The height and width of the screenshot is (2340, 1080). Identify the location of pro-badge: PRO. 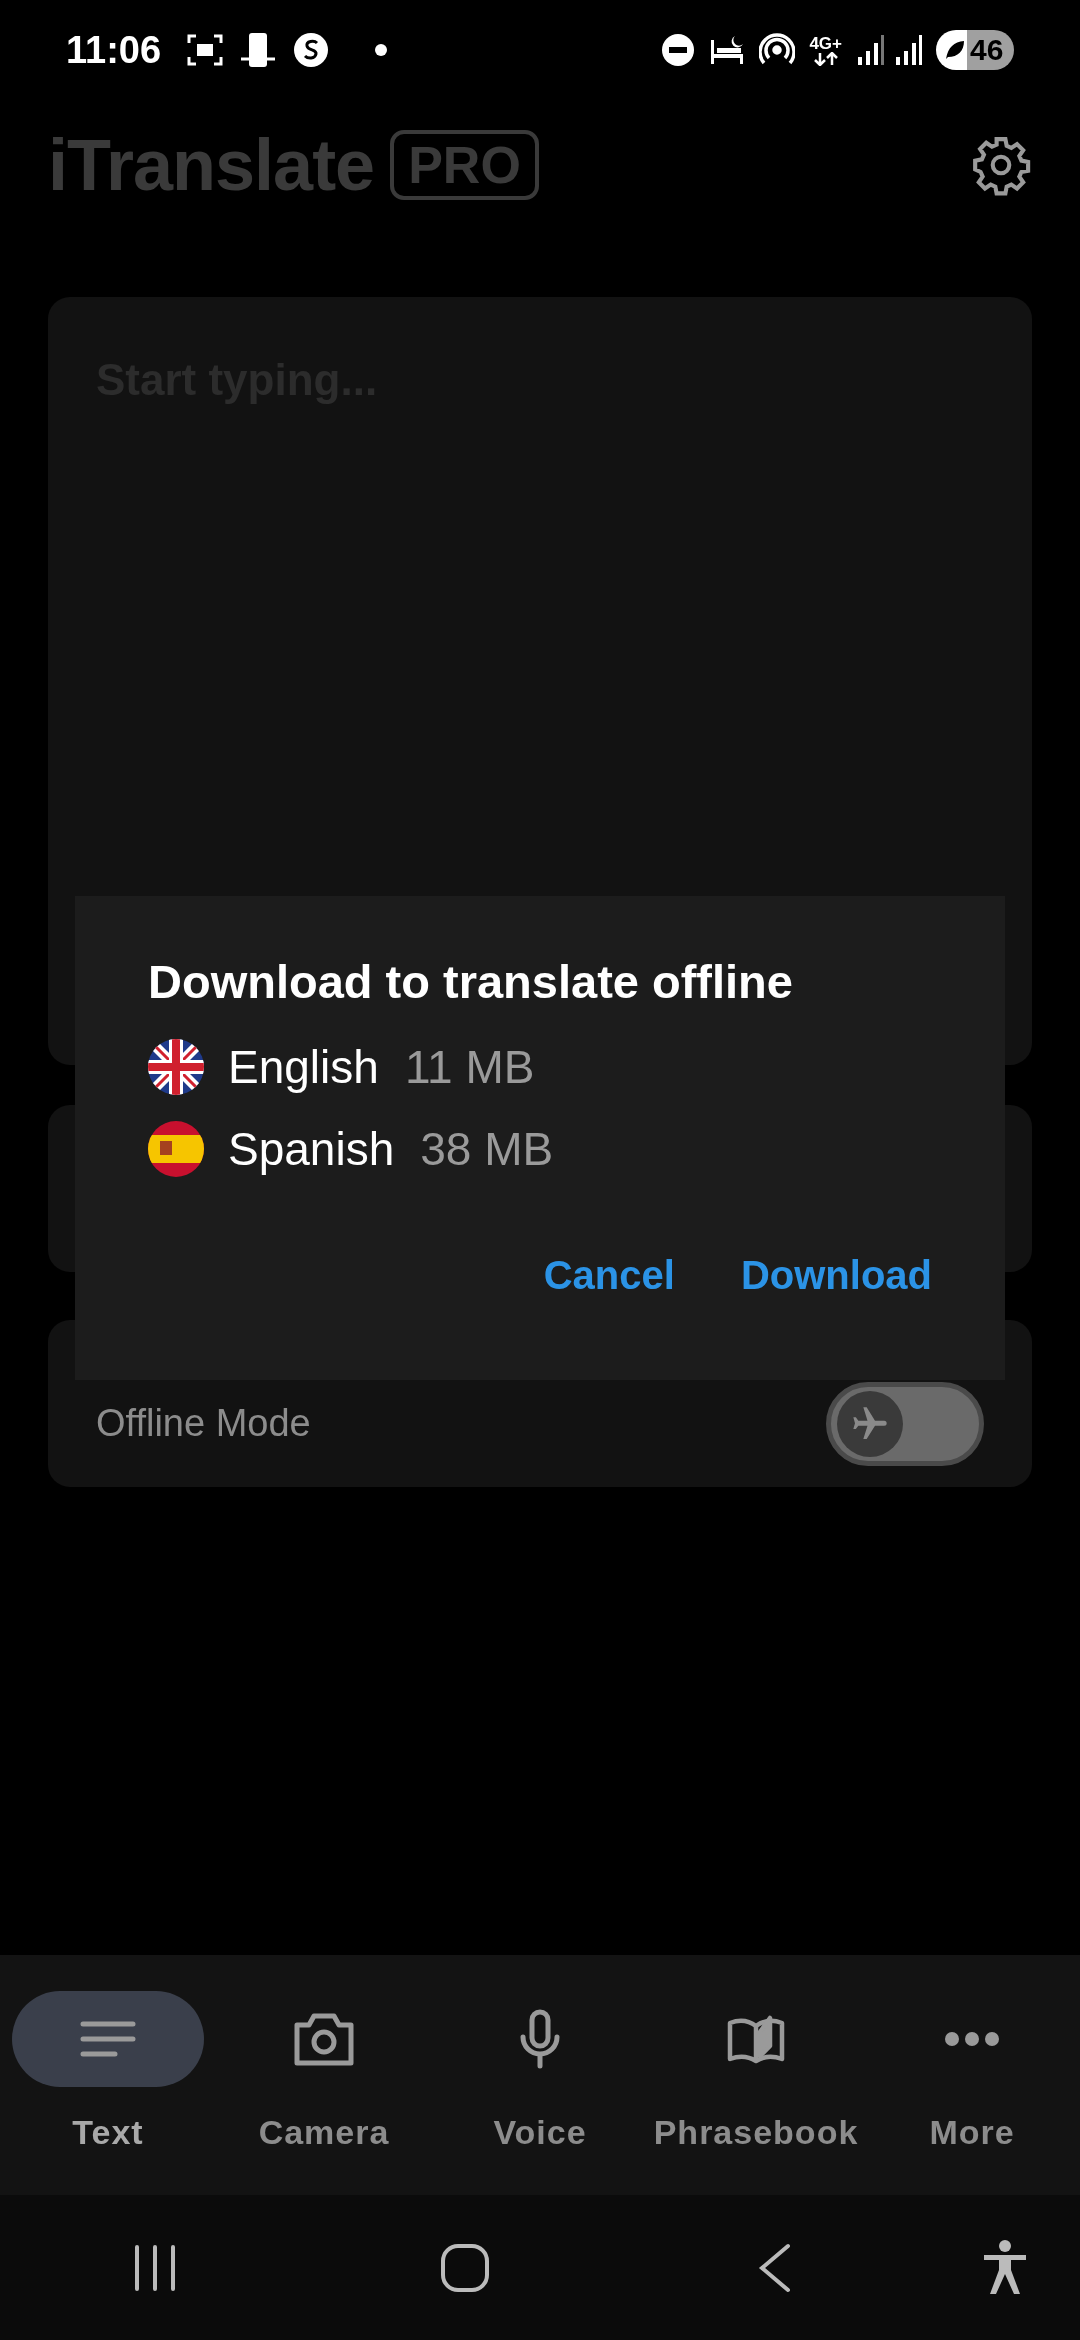
(464, 165).